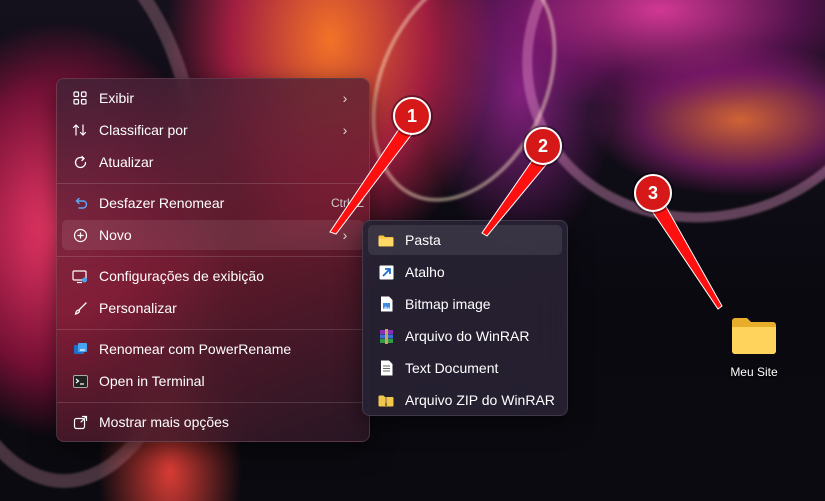 This screenshot has width=825, height=501. I want to click on shortcut-arrow-icon, so click(386, 272).